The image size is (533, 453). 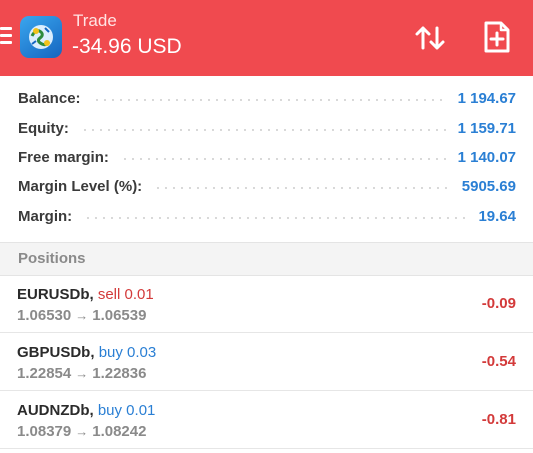 What do you see at coordinates (126, 410) in the screenshot?
I see `position-side-volume: buy 0.01` at bounding box center [126, 410].